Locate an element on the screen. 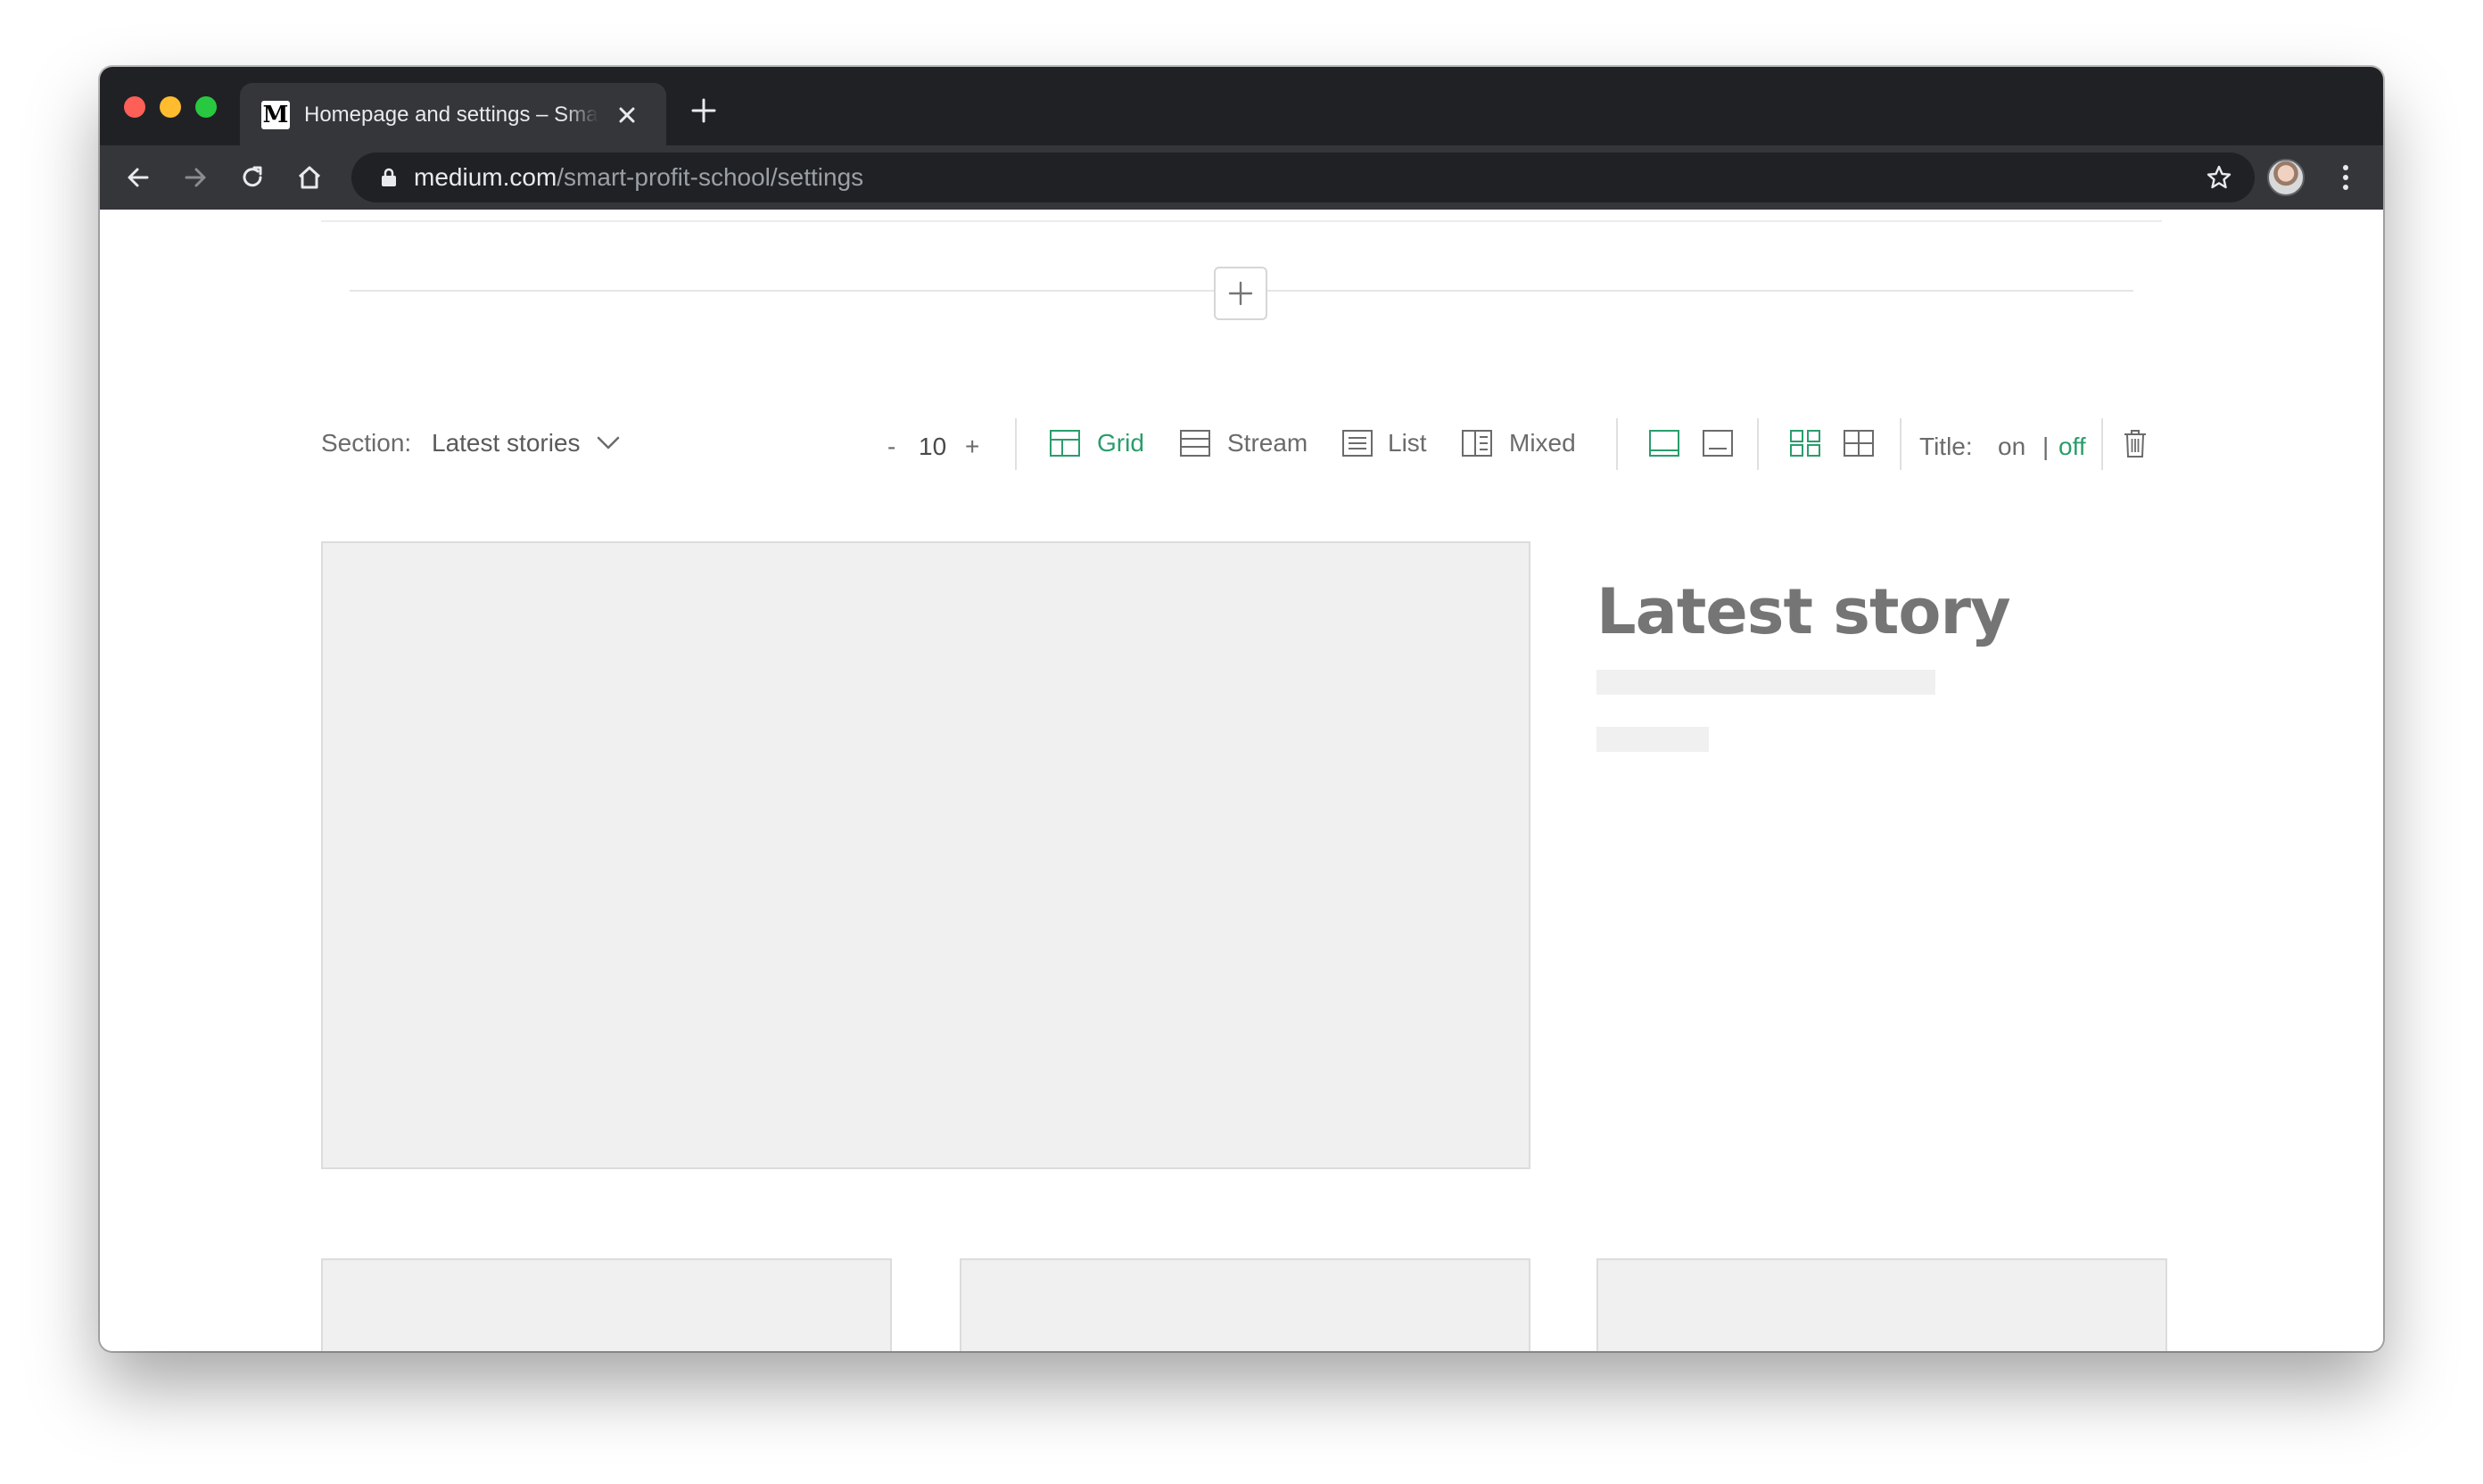 This screenshot has width=2483, height=1484. story-count: 10 is located at coordinates (933, 446).